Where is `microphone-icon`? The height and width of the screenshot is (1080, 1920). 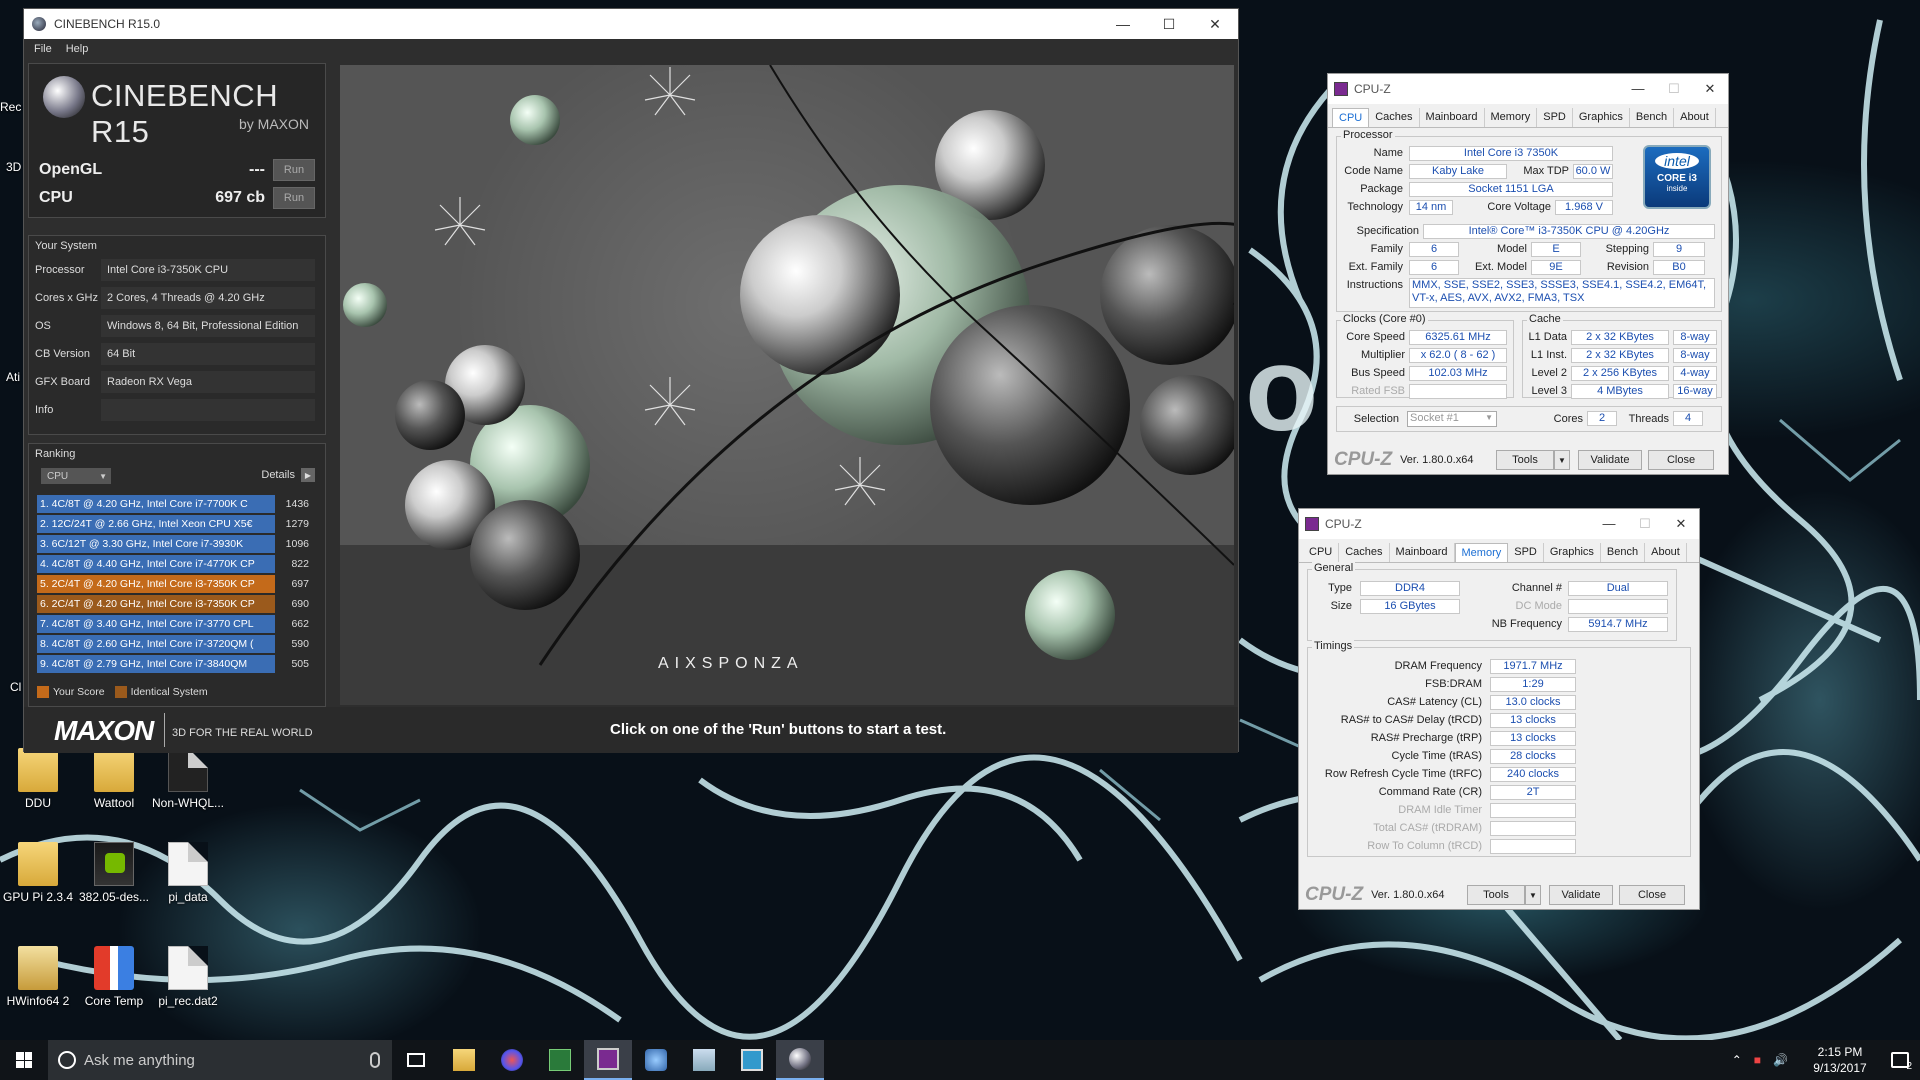 microphone-icon is located at coordinates (375, 1060).